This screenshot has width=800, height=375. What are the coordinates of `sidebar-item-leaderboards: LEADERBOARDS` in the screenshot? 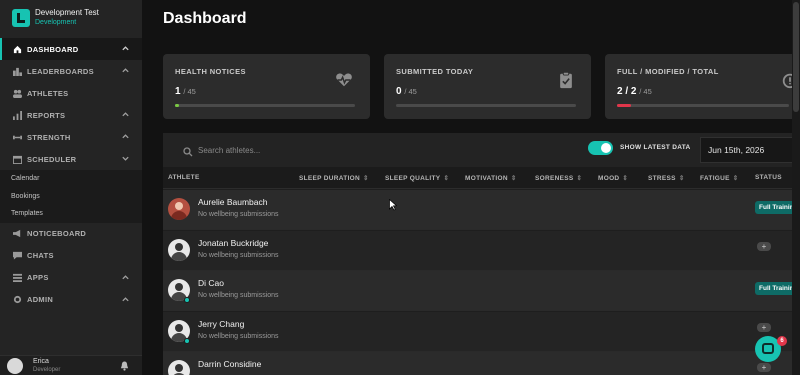 It's located at (71, 71).